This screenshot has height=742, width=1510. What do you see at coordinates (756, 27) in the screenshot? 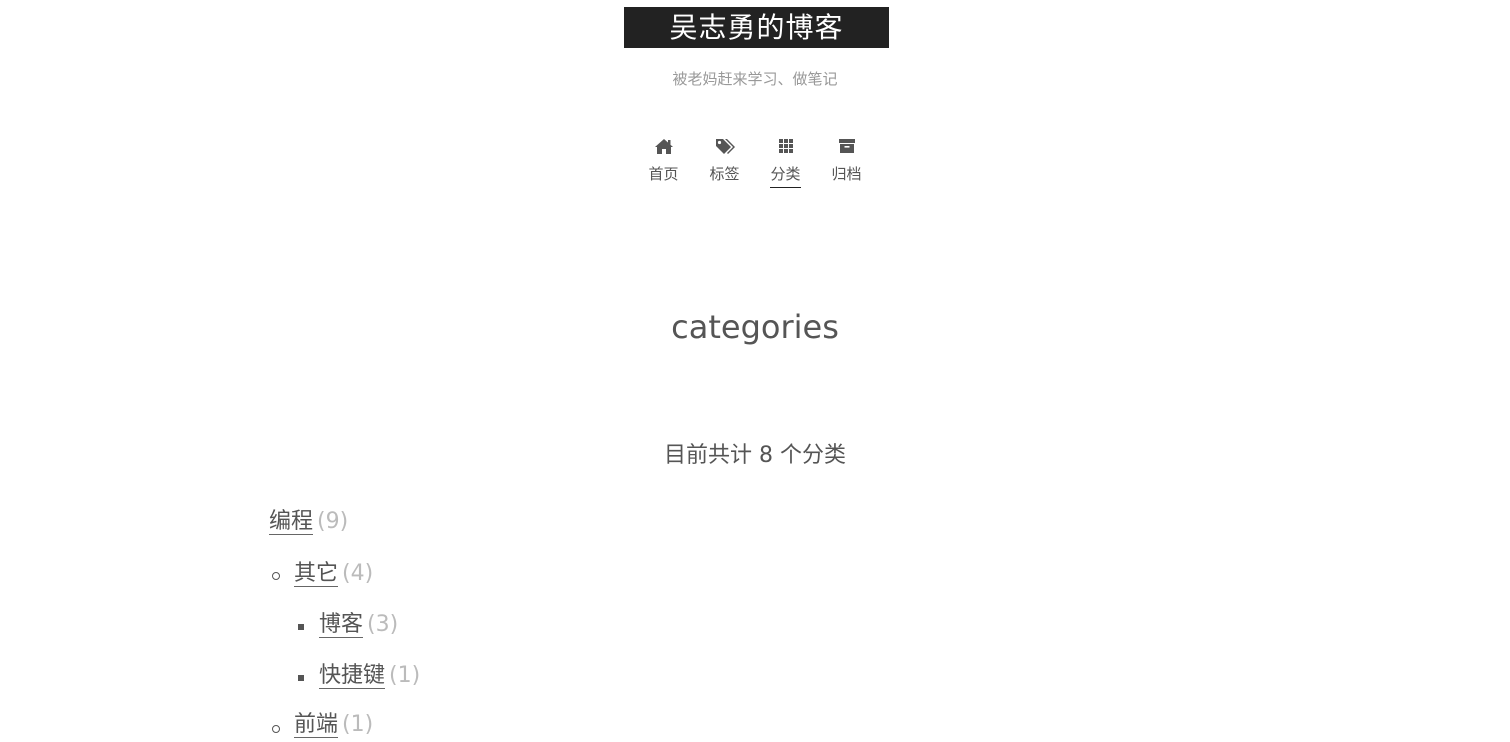
I see `site-title: 吴志勇的博客` at bounding box center [756, 27].